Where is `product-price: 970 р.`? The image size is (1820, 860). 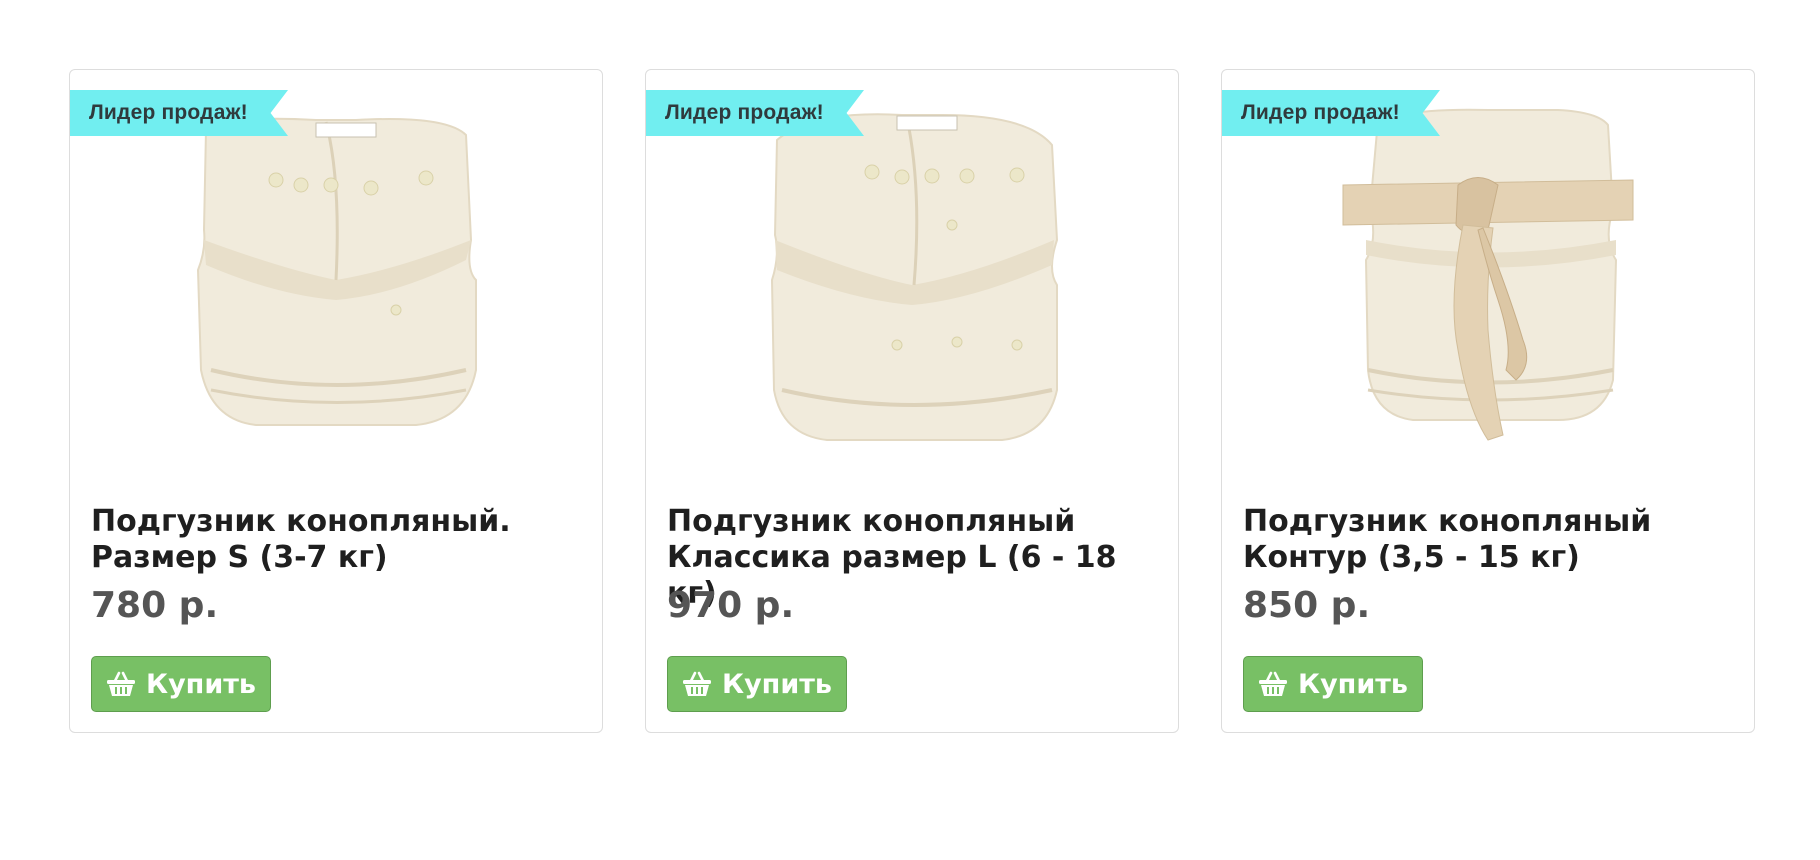
product-price: 970 р. is located at coordinates (731, 605).